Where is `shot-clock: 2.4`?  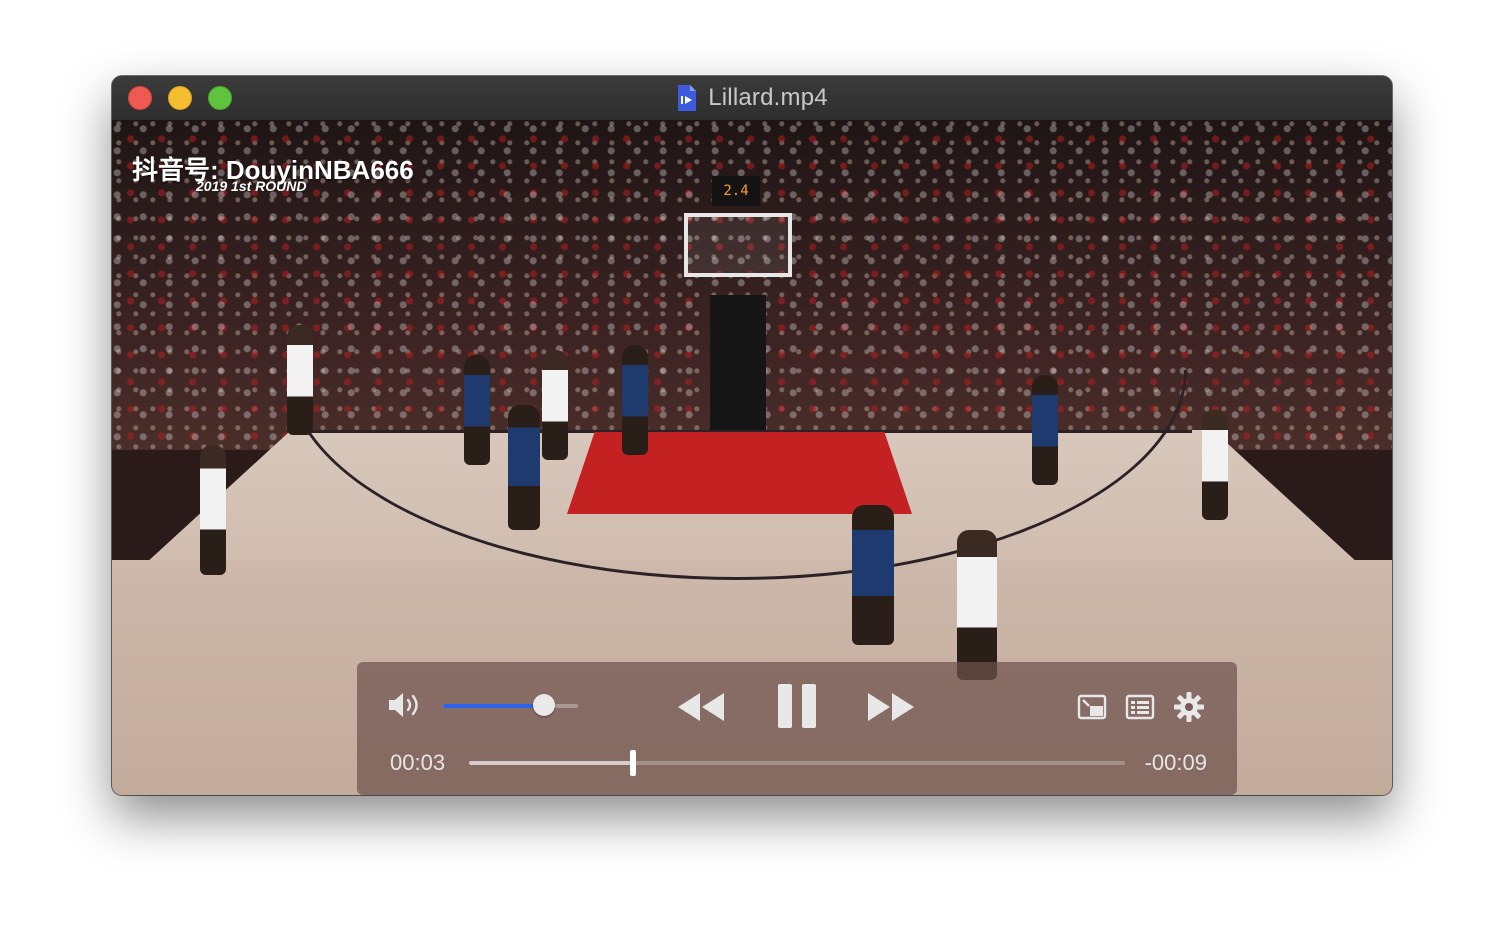
shot-clock: 2.4 is located at coordinates (736, 191).